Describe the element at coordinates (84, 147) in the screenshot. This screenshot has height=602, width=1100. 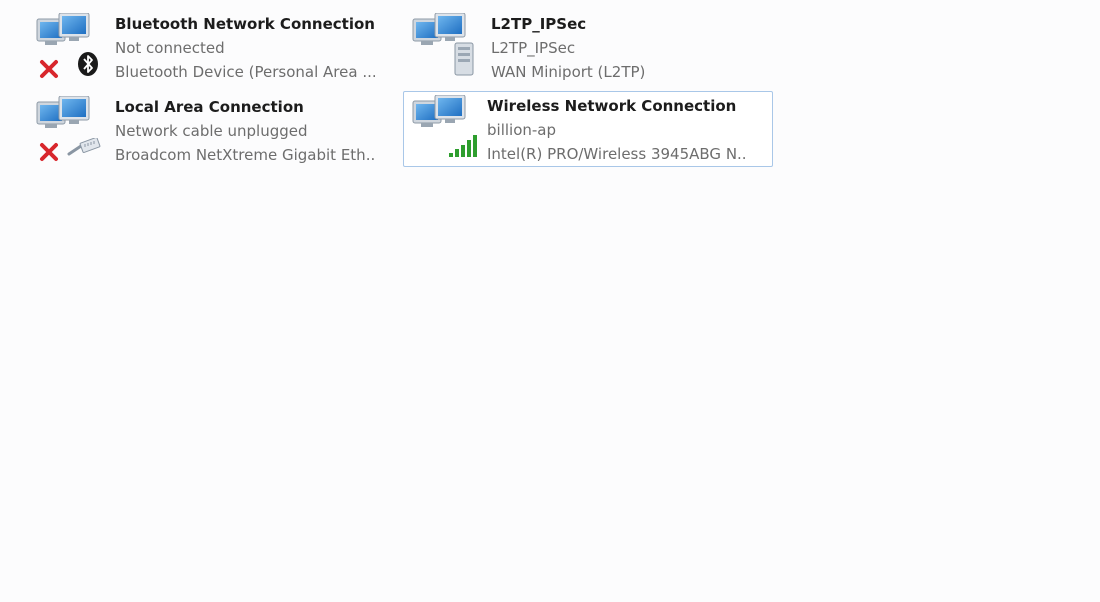
I see `ethernet-cable-icon` at that location.